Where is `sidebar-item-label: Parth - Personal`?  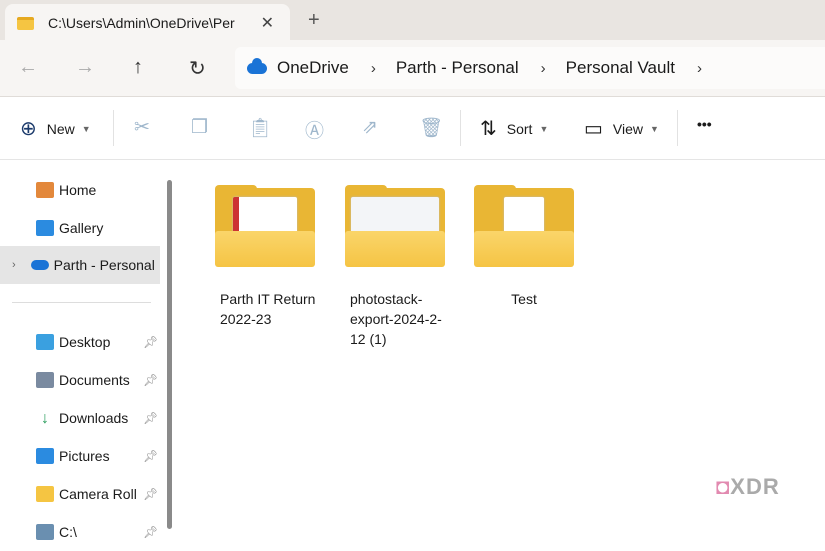 sidebar-item-label: Parth - Personal is located at coordinates (104, 265).